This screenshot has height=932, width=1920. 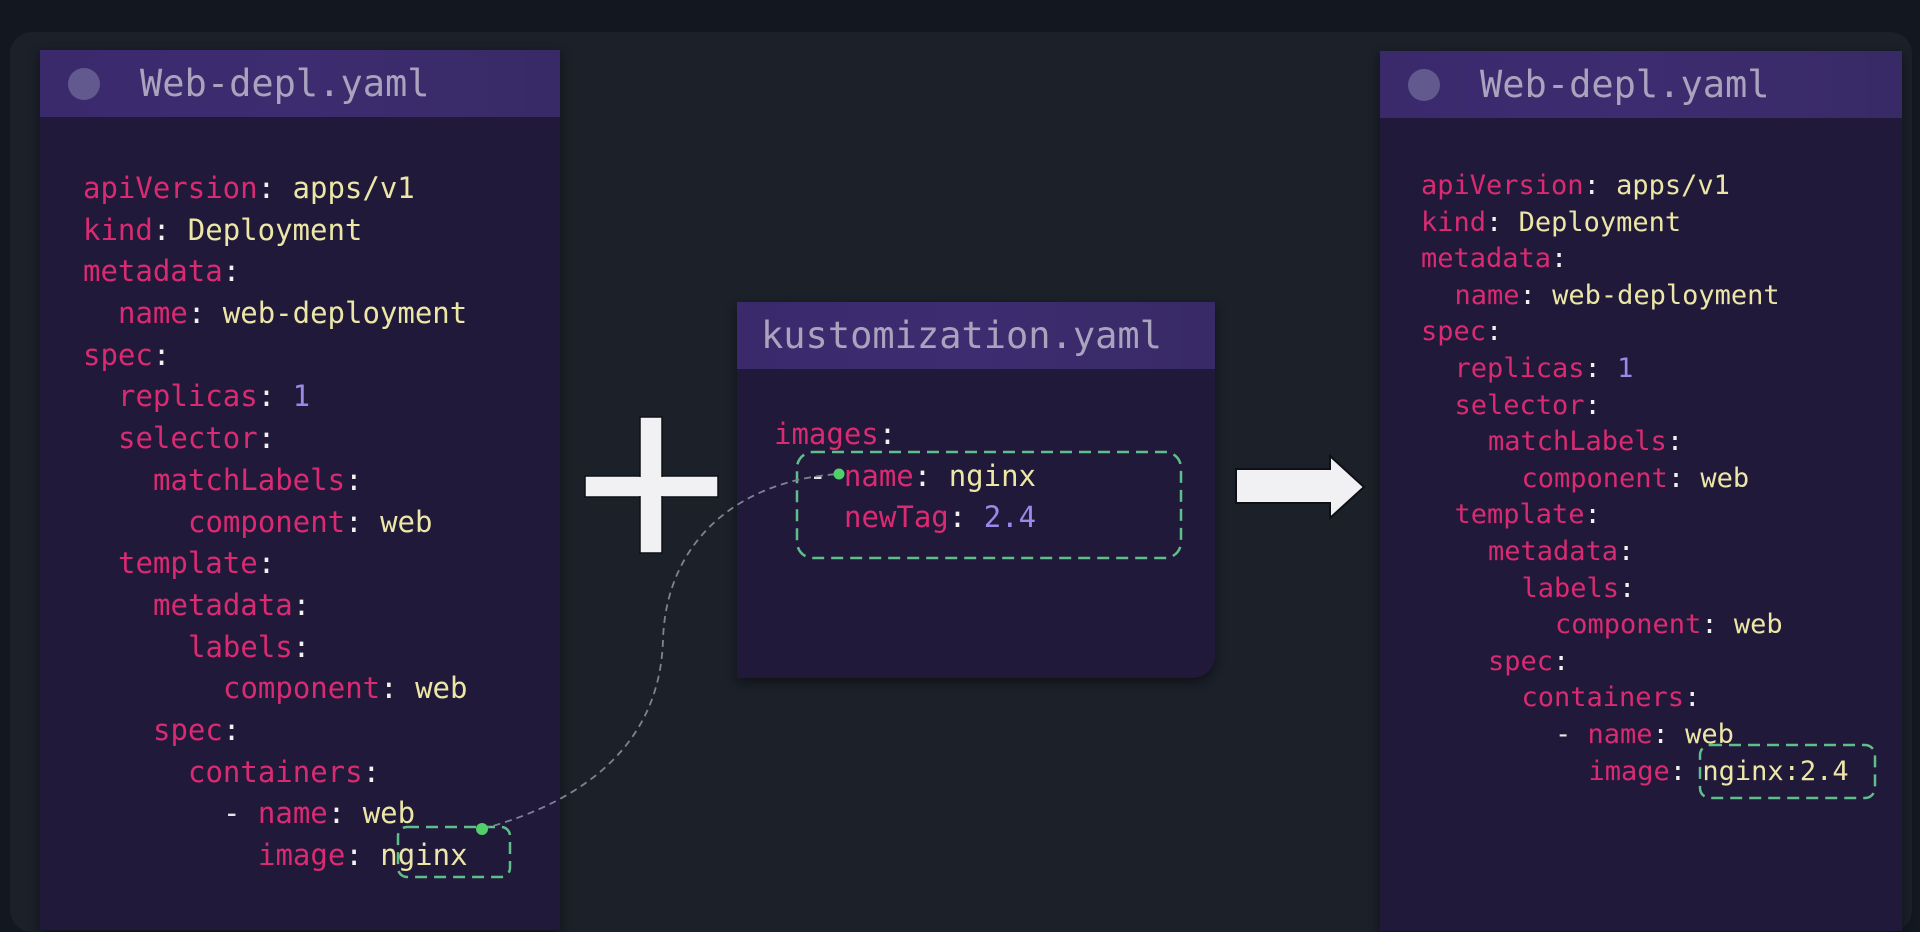 What do you see at coordinates (454, 852) in the screenshot?
I see `source-image-highlight-box` at bounding box center [454, 852].